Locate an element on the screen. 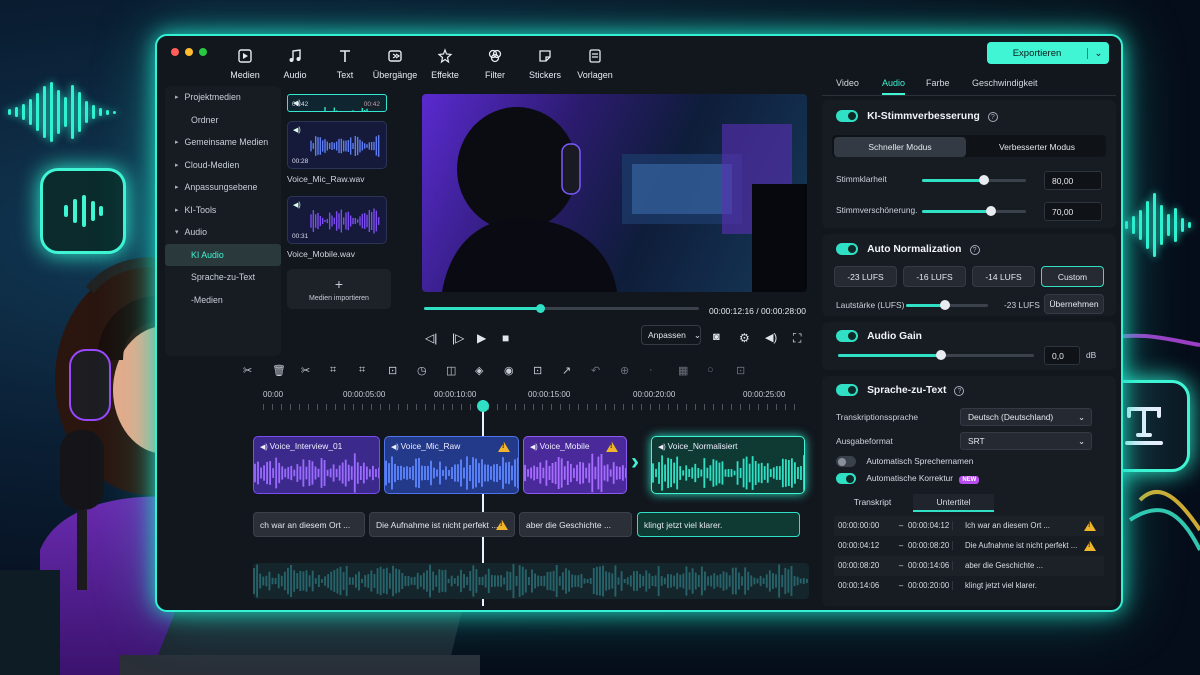 The height and width of the screenshot is (675, 1200). fast-mode-button: Schneller Modus is located at coordinates (900, 147).